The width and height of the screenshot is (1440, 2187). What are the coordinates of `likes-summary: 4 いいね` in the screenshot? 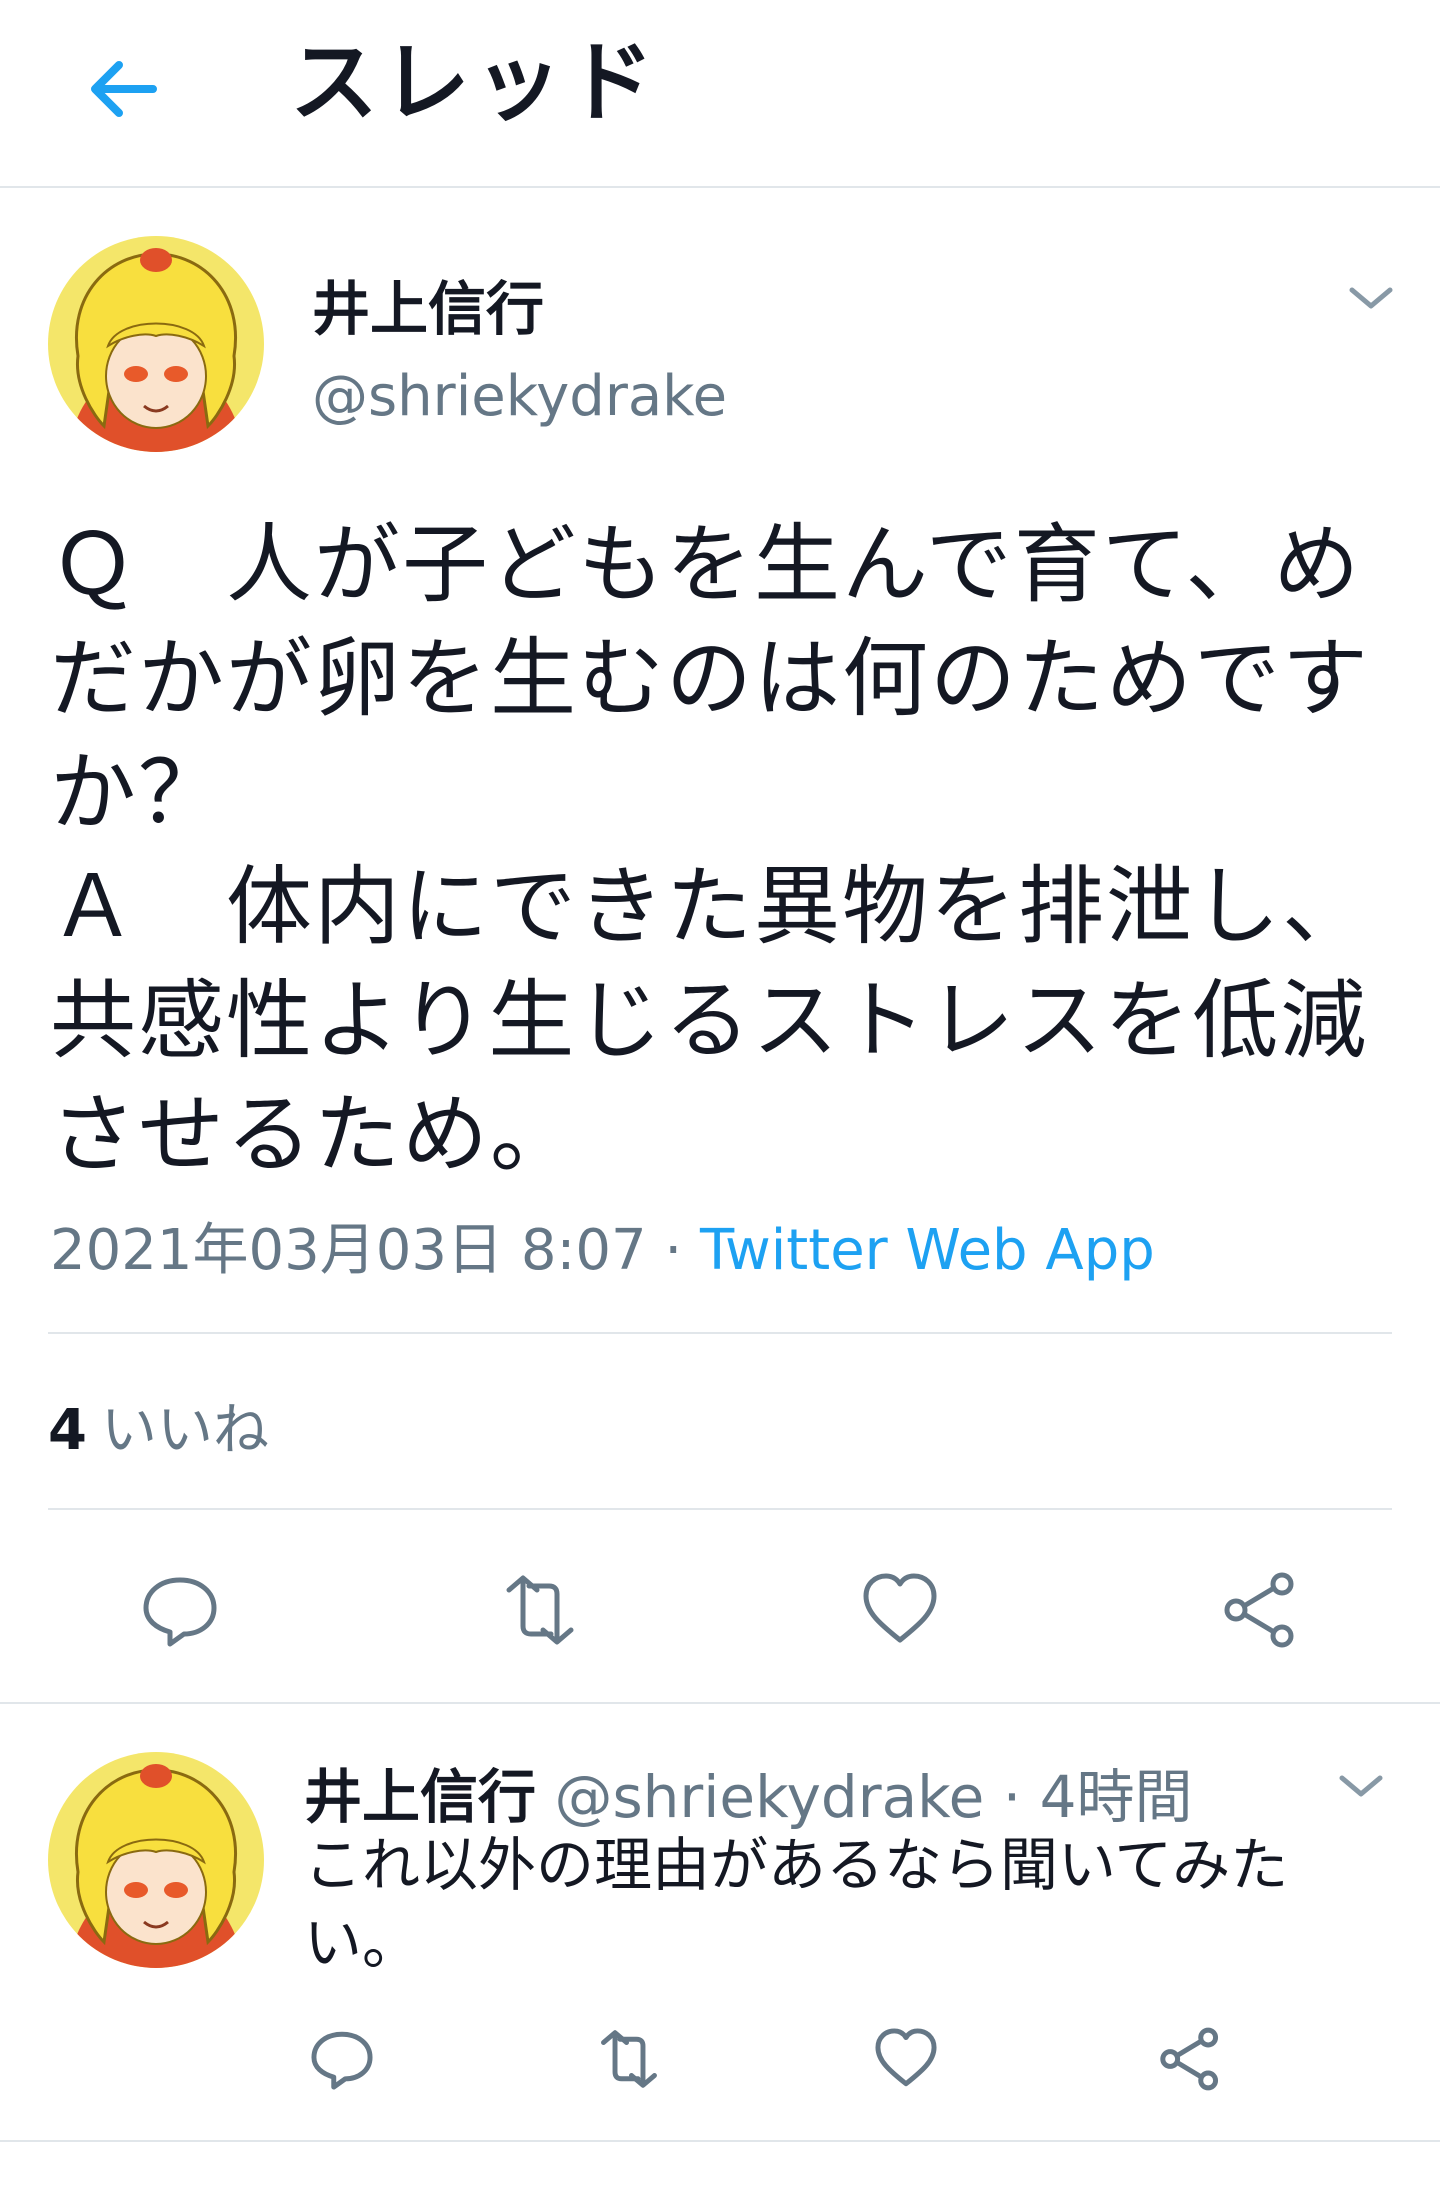 It's located at (158, 1425).